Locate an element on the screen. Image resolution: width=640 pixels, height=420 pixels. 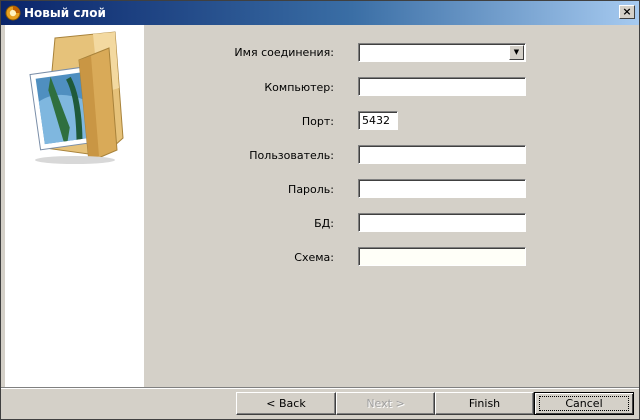
port-input: 5432 is located at coordinates (378, 120).